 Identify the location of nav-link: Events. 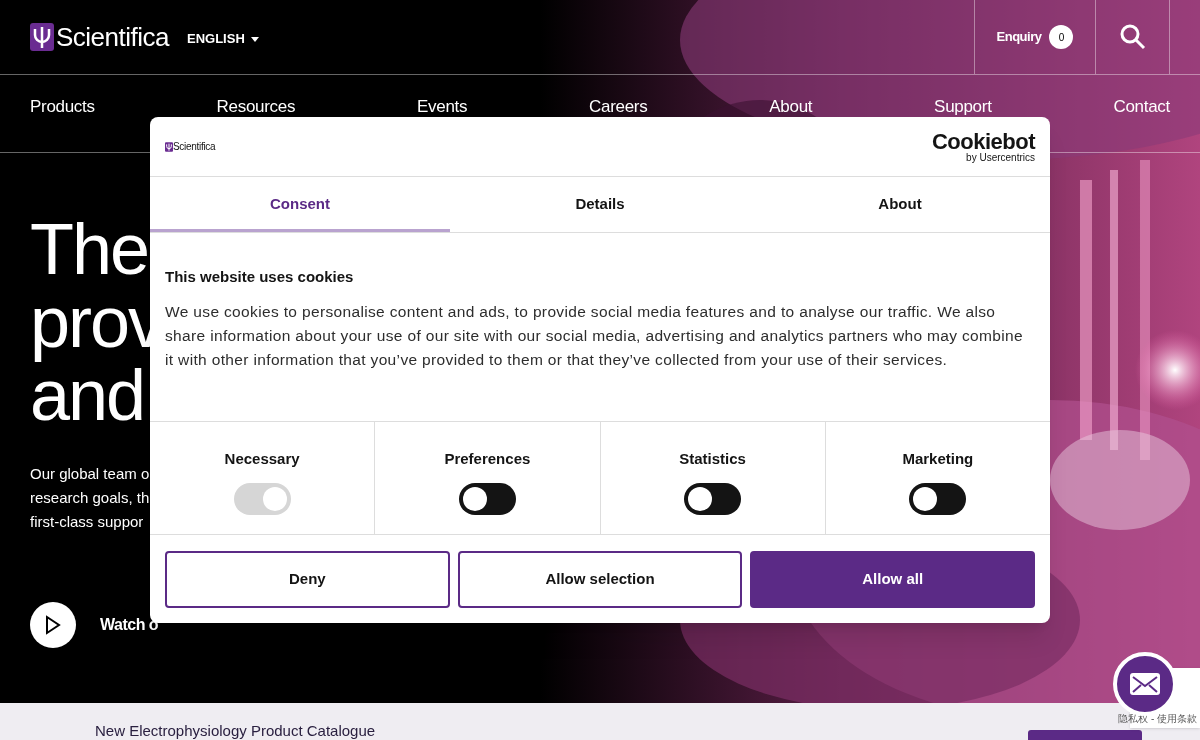
(442, 106).